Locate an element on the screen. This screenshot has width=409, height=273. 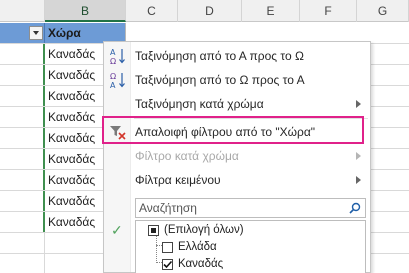
column-header-g: G is located at coordinates (383, 11).